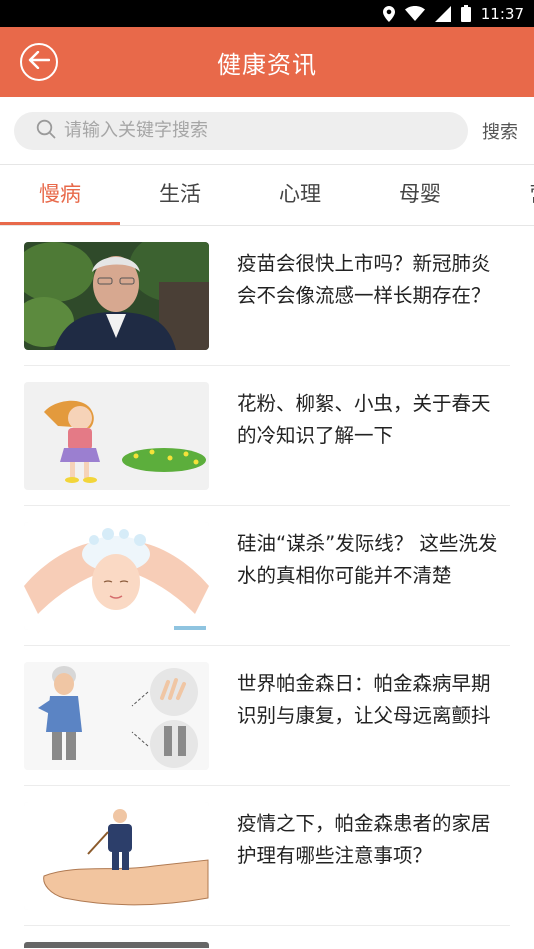 The width and height of the screenshot is (534, 949). I want to click on tab-psychology: 心理, so click(300, 195).